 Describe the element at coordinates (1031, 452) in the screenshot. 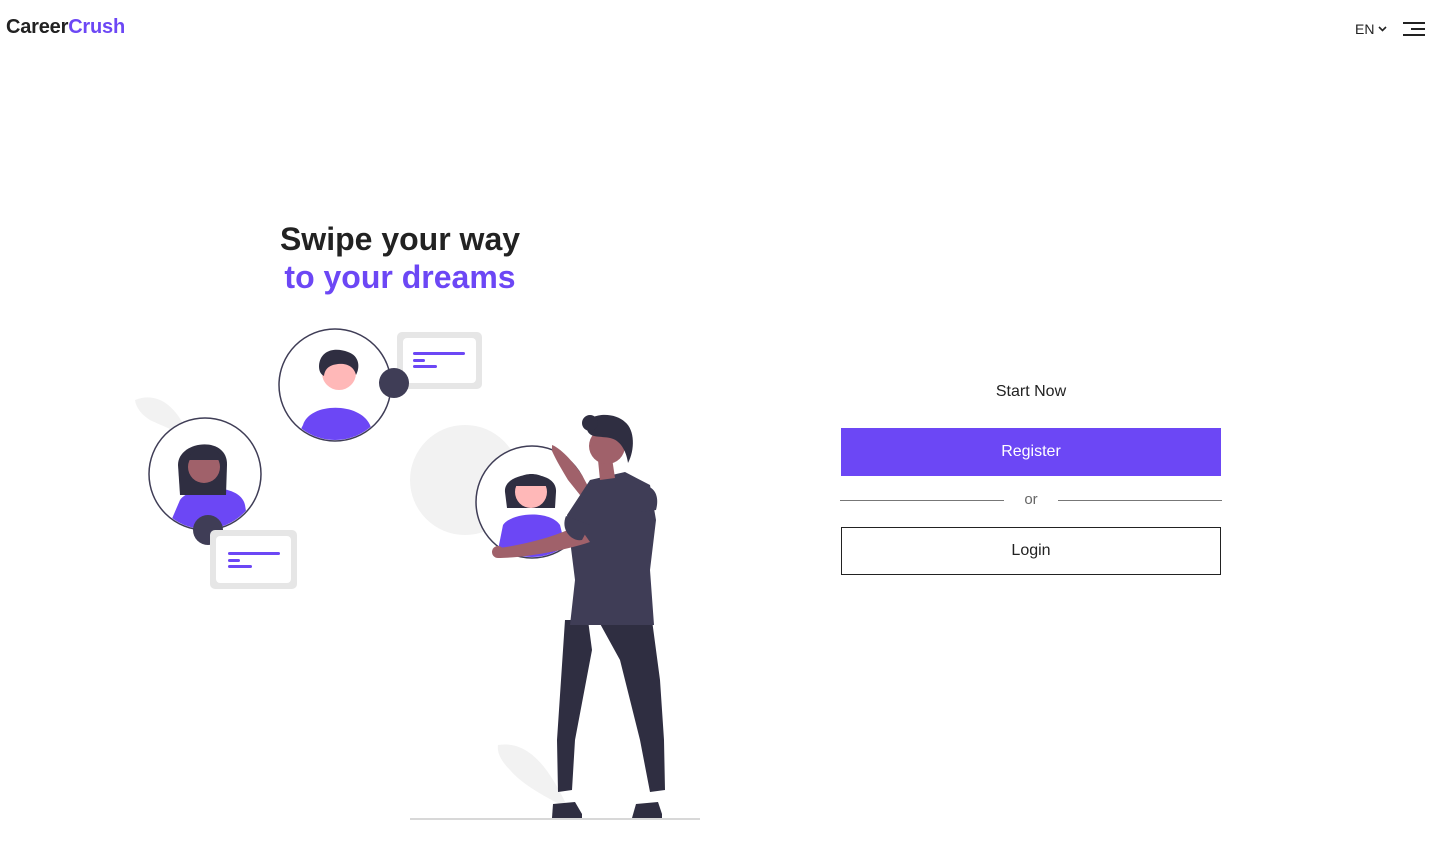

I see `register-button: Register` at that location.